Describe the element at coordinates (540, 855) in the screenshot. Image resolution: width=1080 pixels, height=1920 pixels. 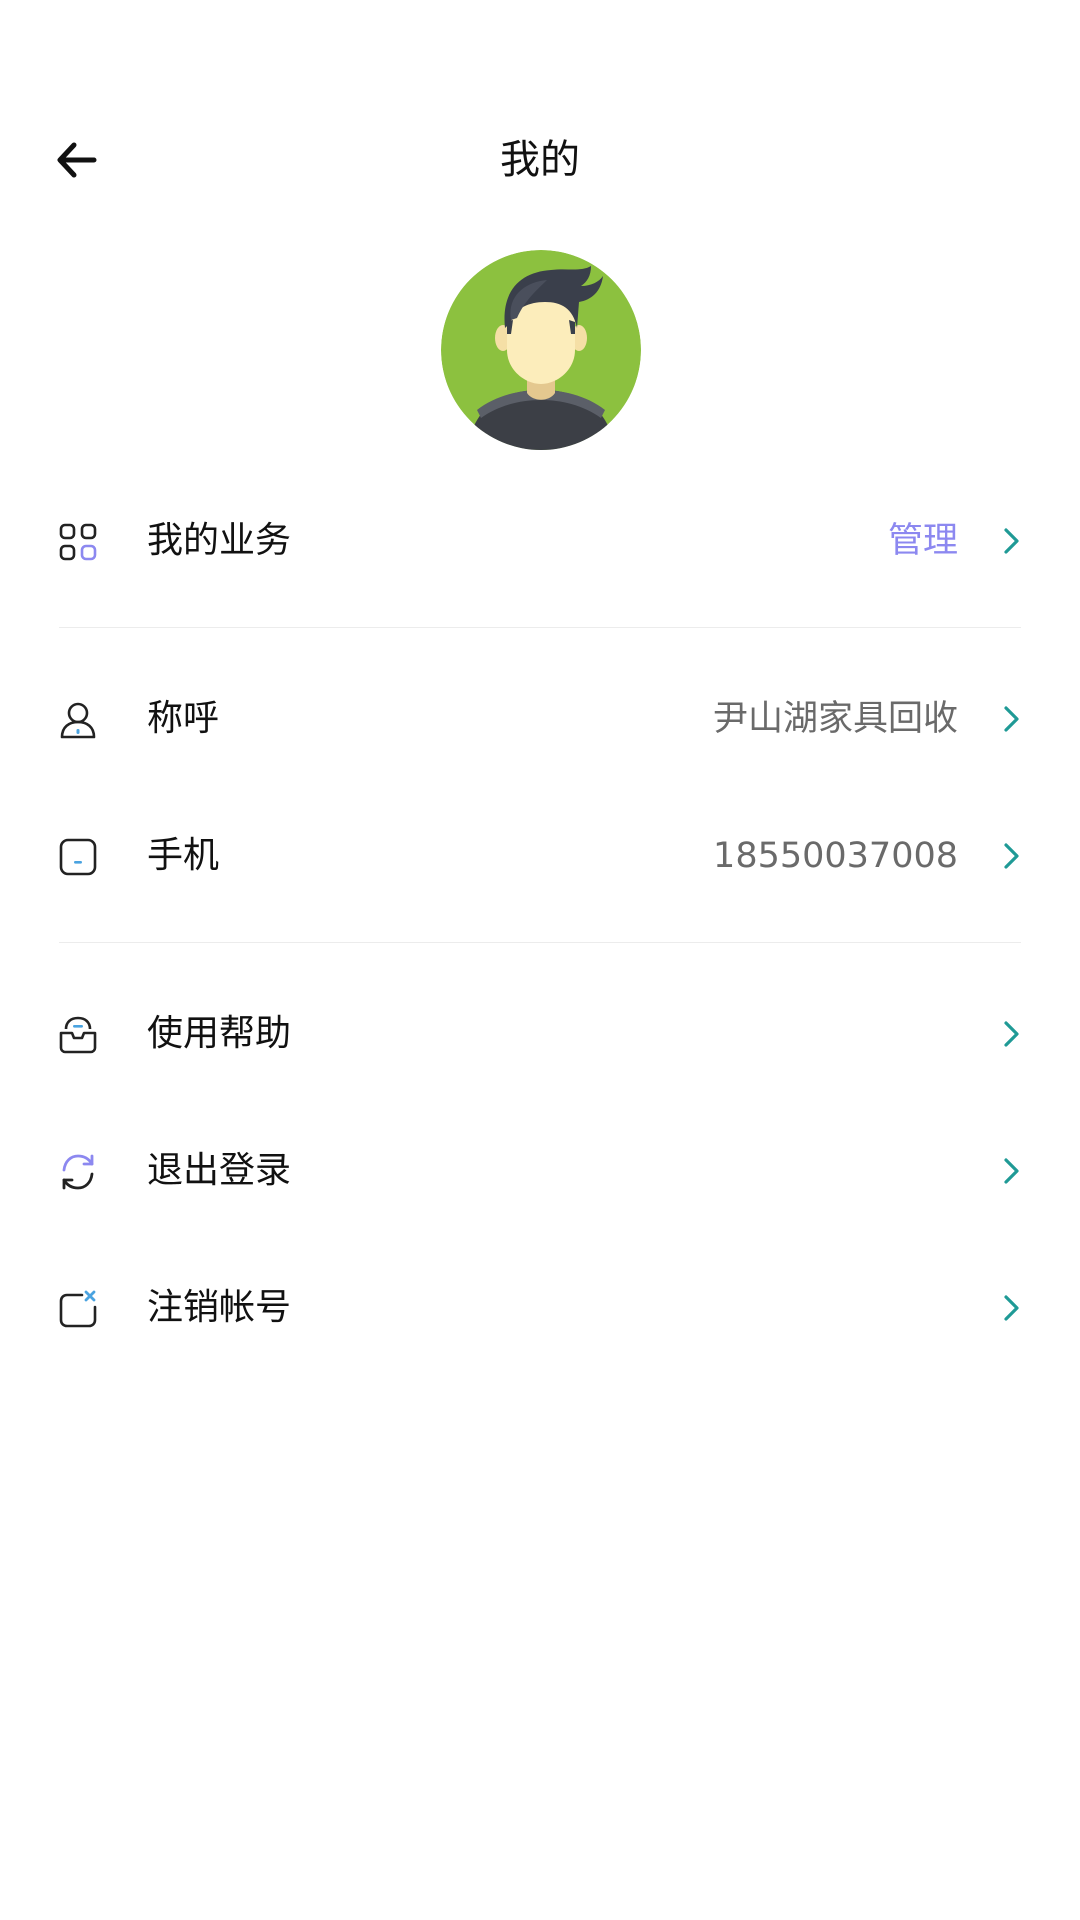
I see `menu-item-phone: 手机 18550037008` at that location.